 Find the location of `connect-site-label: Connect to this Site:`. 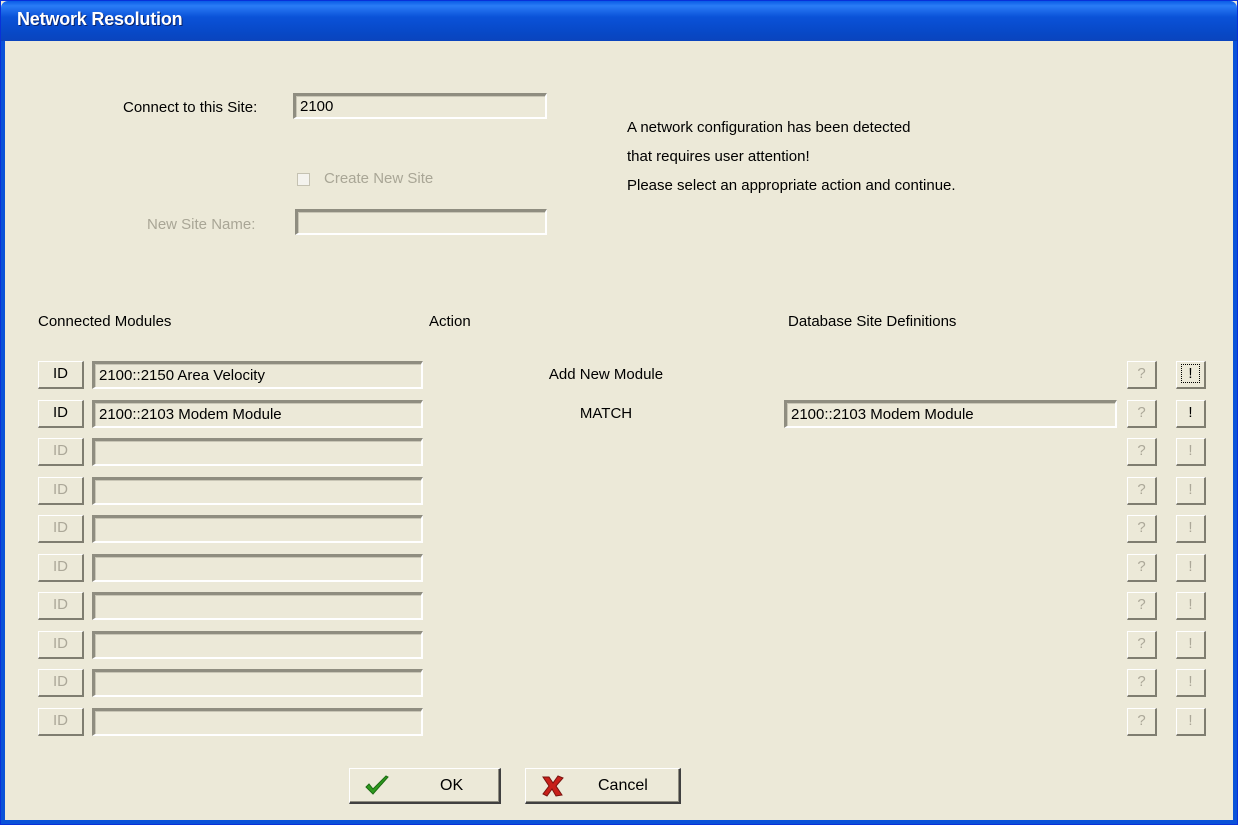

connect-site-label: Connect to this Site: is located at coordinates (190, 107).